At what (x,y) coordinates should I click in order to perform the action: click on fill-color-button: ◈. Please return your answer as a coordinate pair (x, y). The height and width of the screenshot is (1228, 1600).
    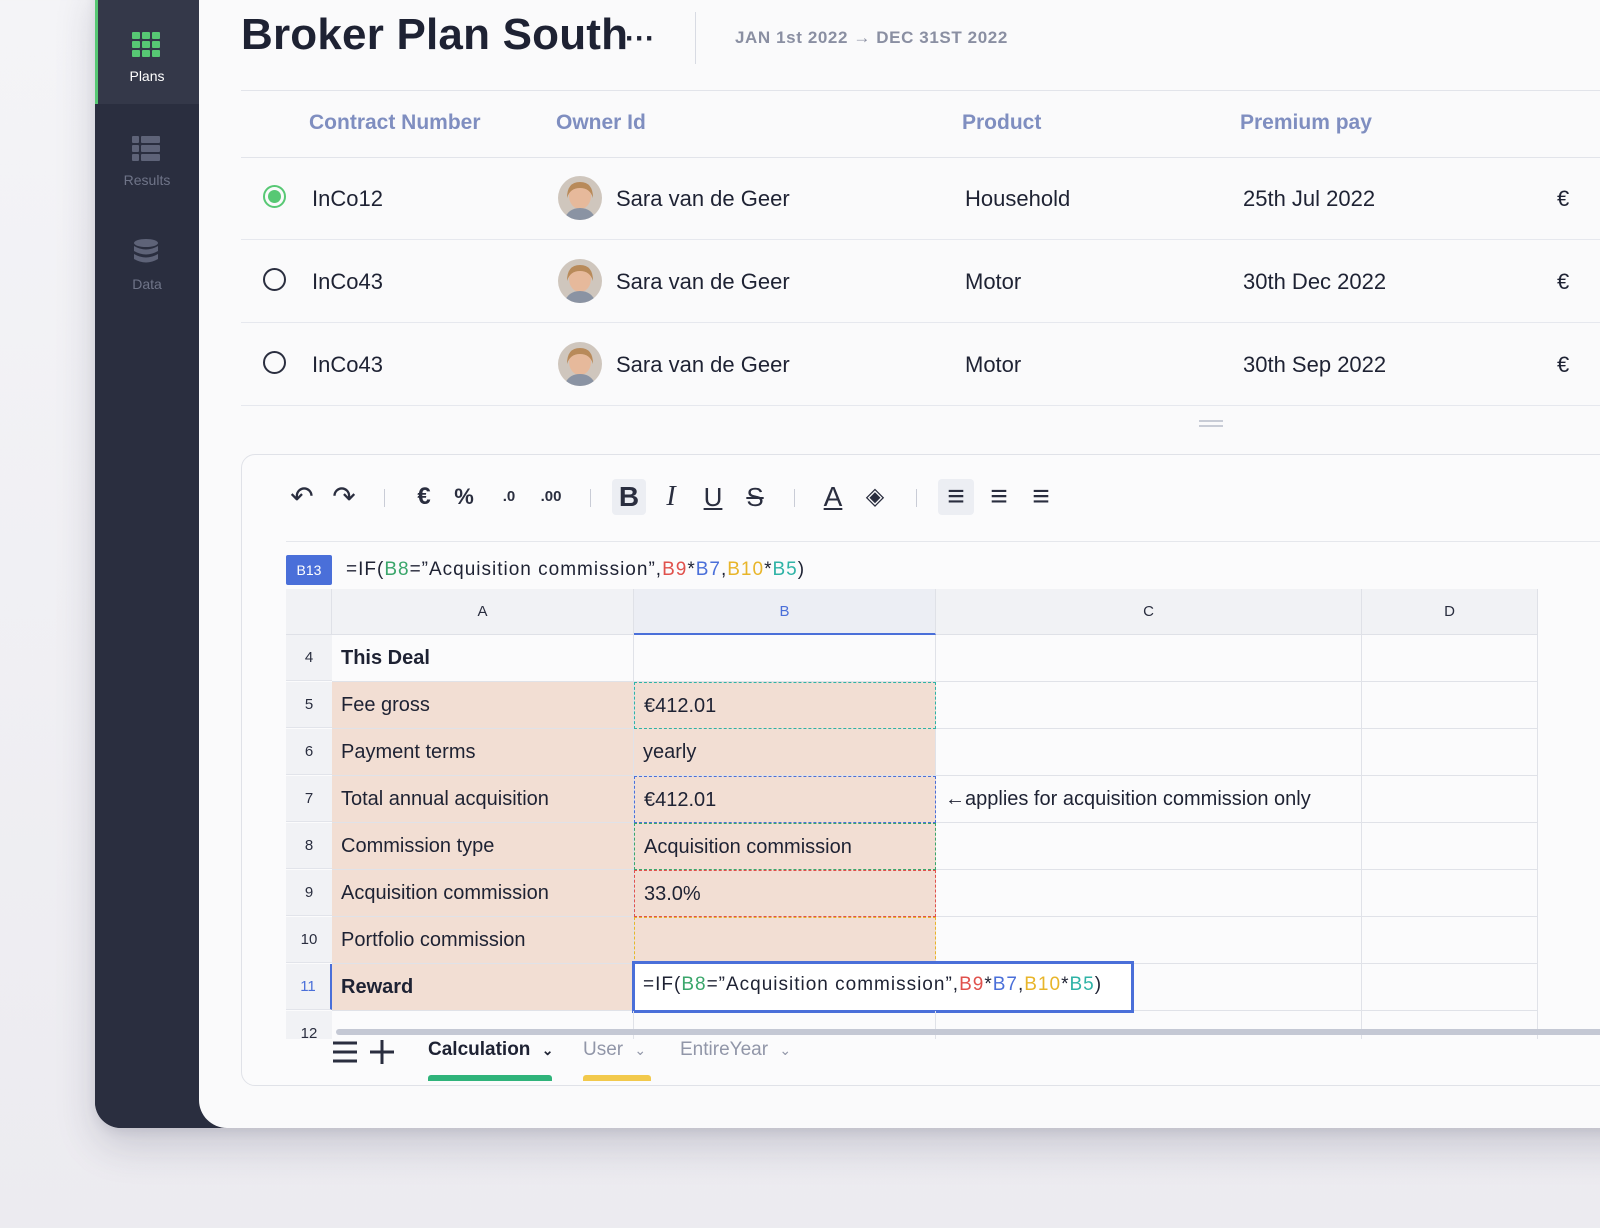
    Looking at the image, I should click on (875, 497).